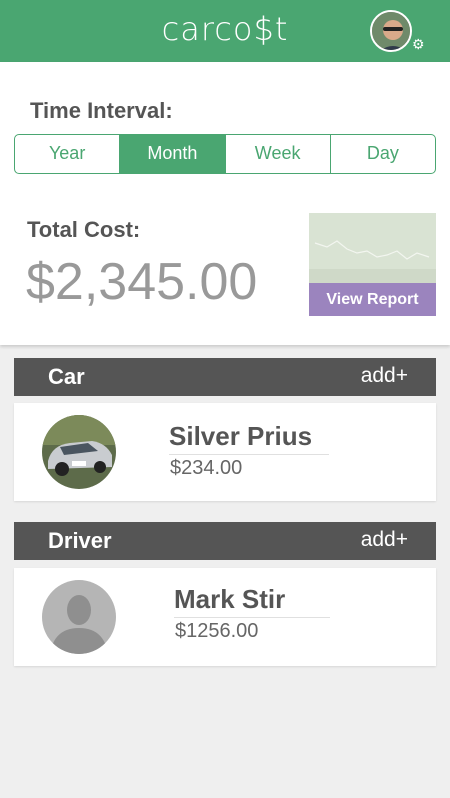 This screenshot has height=798, width=450. Describe the element at coordinates (79, 617) in the screenshot. I see `driver-avatar-placeholder-icon` at that location.